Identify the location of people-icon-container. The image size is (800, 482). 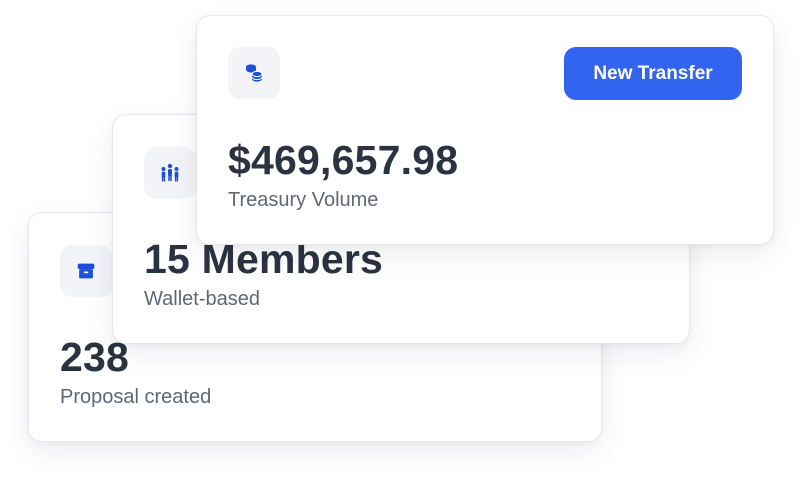
(170, 173).